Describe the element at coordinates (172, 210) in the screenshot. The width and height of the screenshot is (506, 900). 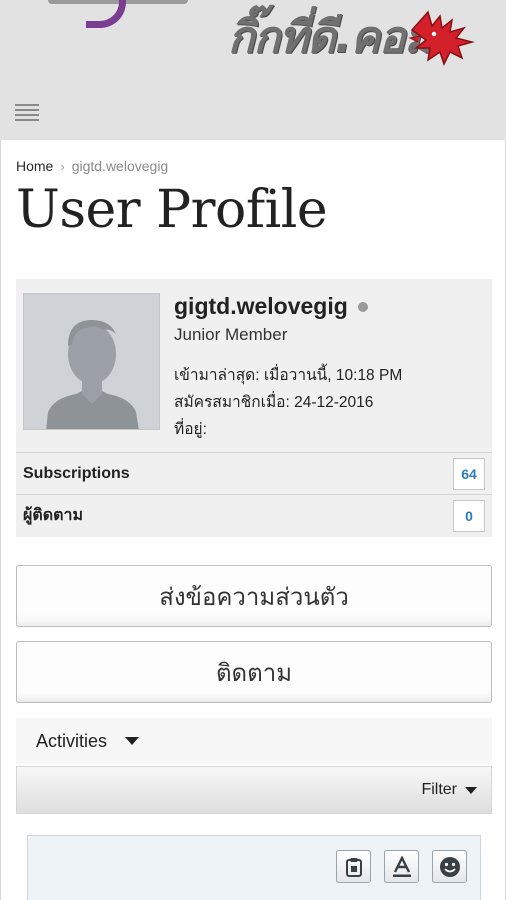
I see `page-title: User Profile` at that location.